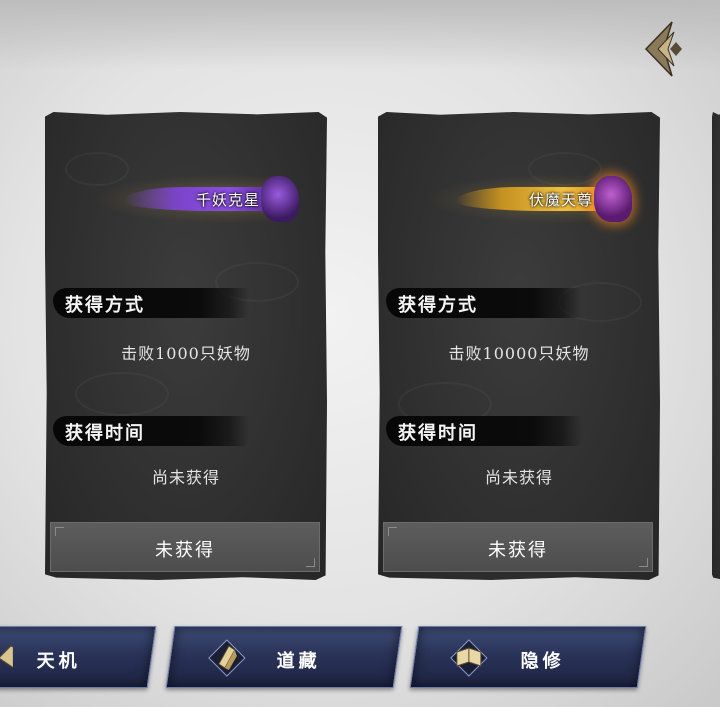  What do you see at coordinates (122, 394) in the screenshot?
I see `cloud-pattern` at bounding box center [122, 394].